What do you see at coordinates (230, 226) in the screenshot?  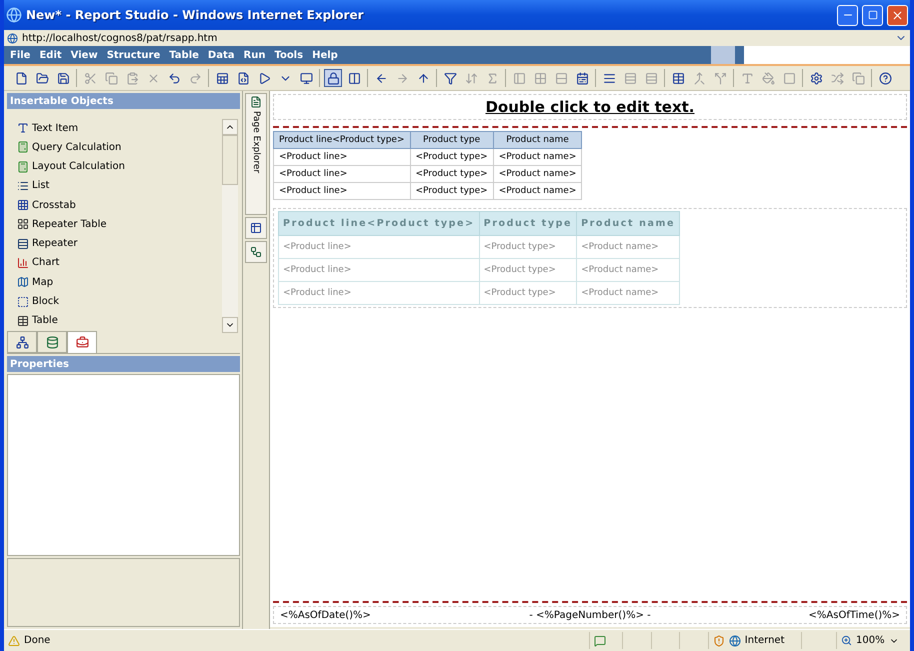 I see `scrollbar` at bounding box center [230, 226].